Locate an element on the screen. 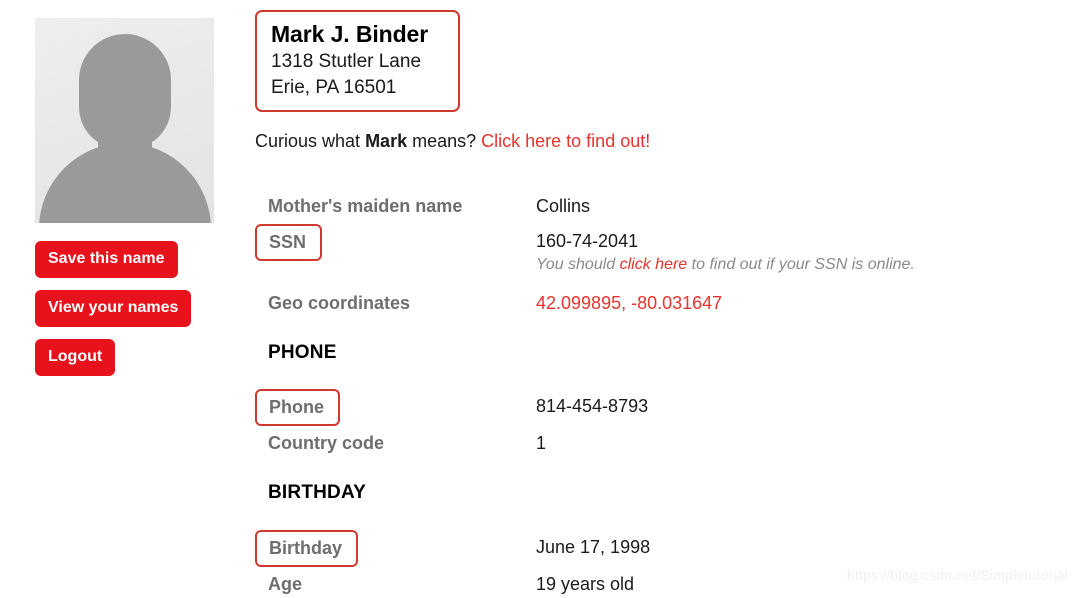 The width and height of the screenshot is (1080, 598). street-address: 1318 Stutler Lane is located at coordinates (346, 62).